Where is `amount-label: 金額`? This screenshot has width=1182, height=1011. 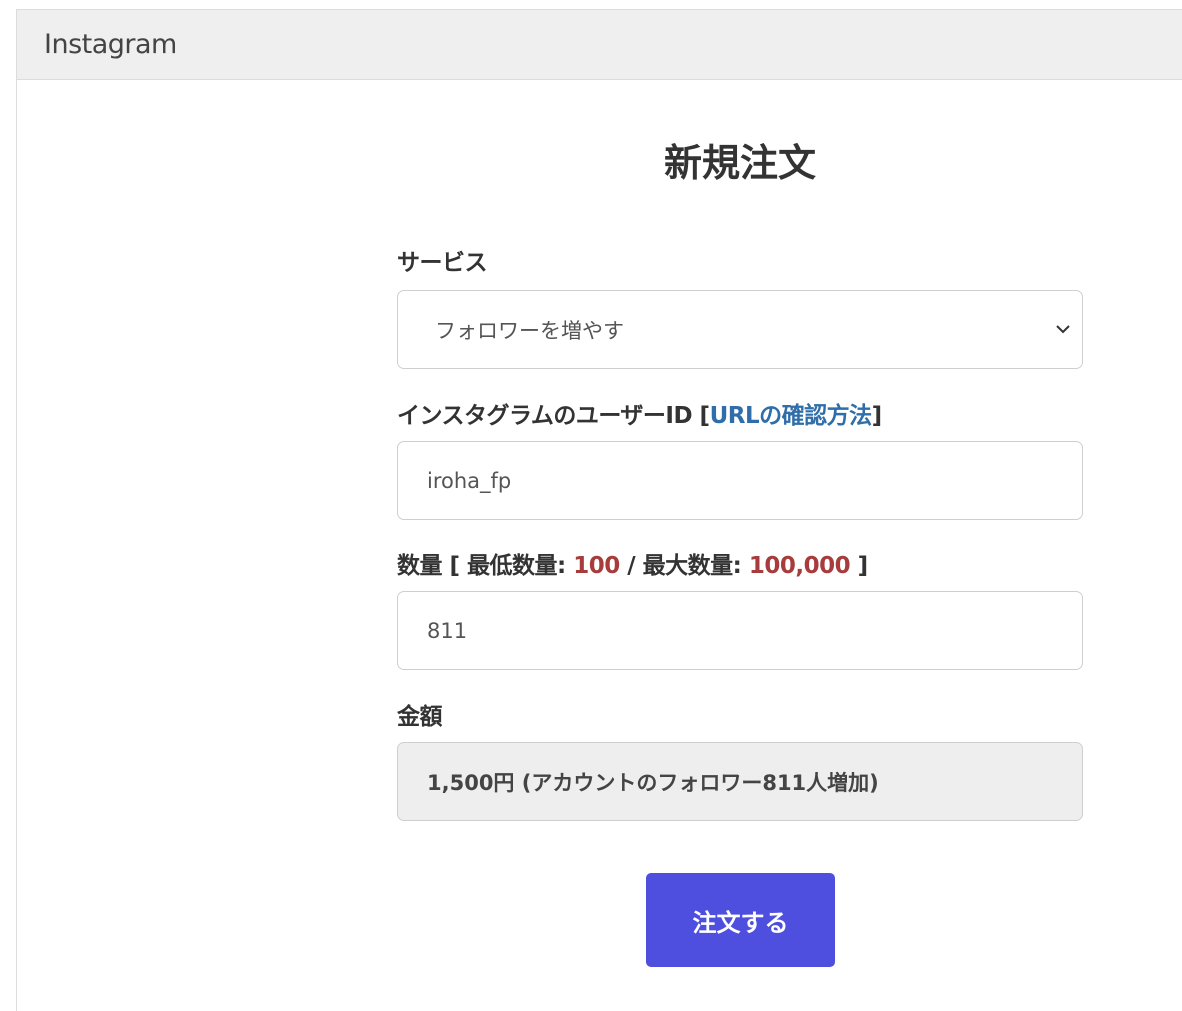
amount-label: 金額 is located at coordinates (420, 717).